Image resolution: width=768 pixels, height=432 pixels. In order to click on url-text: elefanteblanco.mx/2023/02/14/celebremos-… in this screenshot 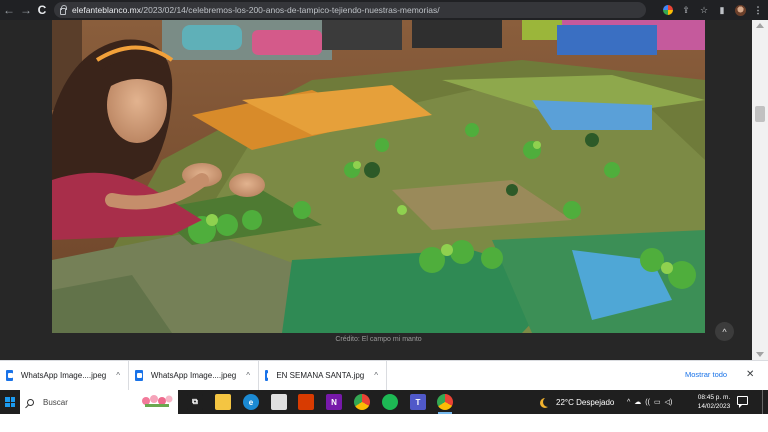, I will do `click(256, 10)`.